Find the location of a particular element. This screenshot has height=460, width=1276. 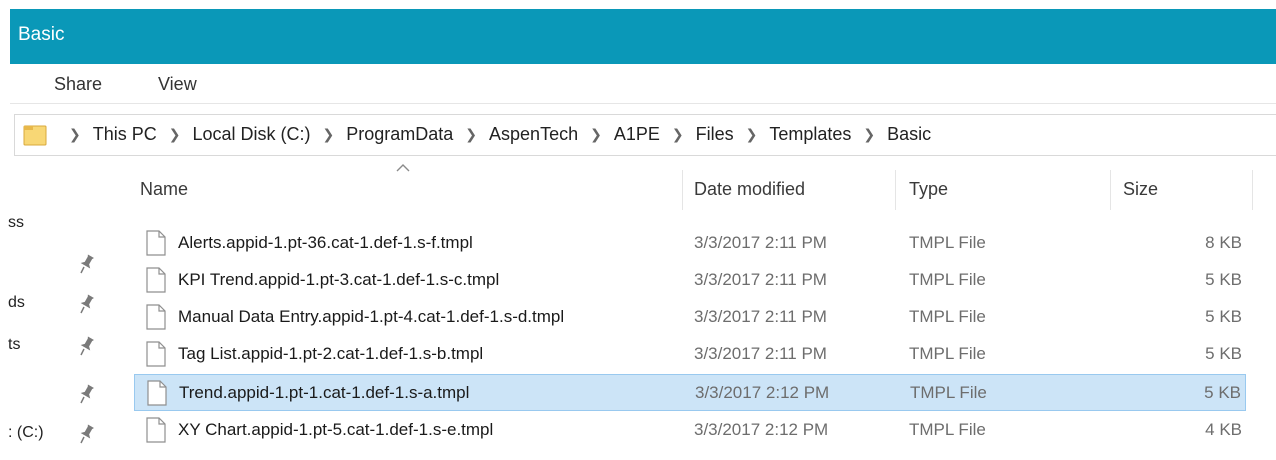

column-header-size: Size is located at coordinates (1140, 189).